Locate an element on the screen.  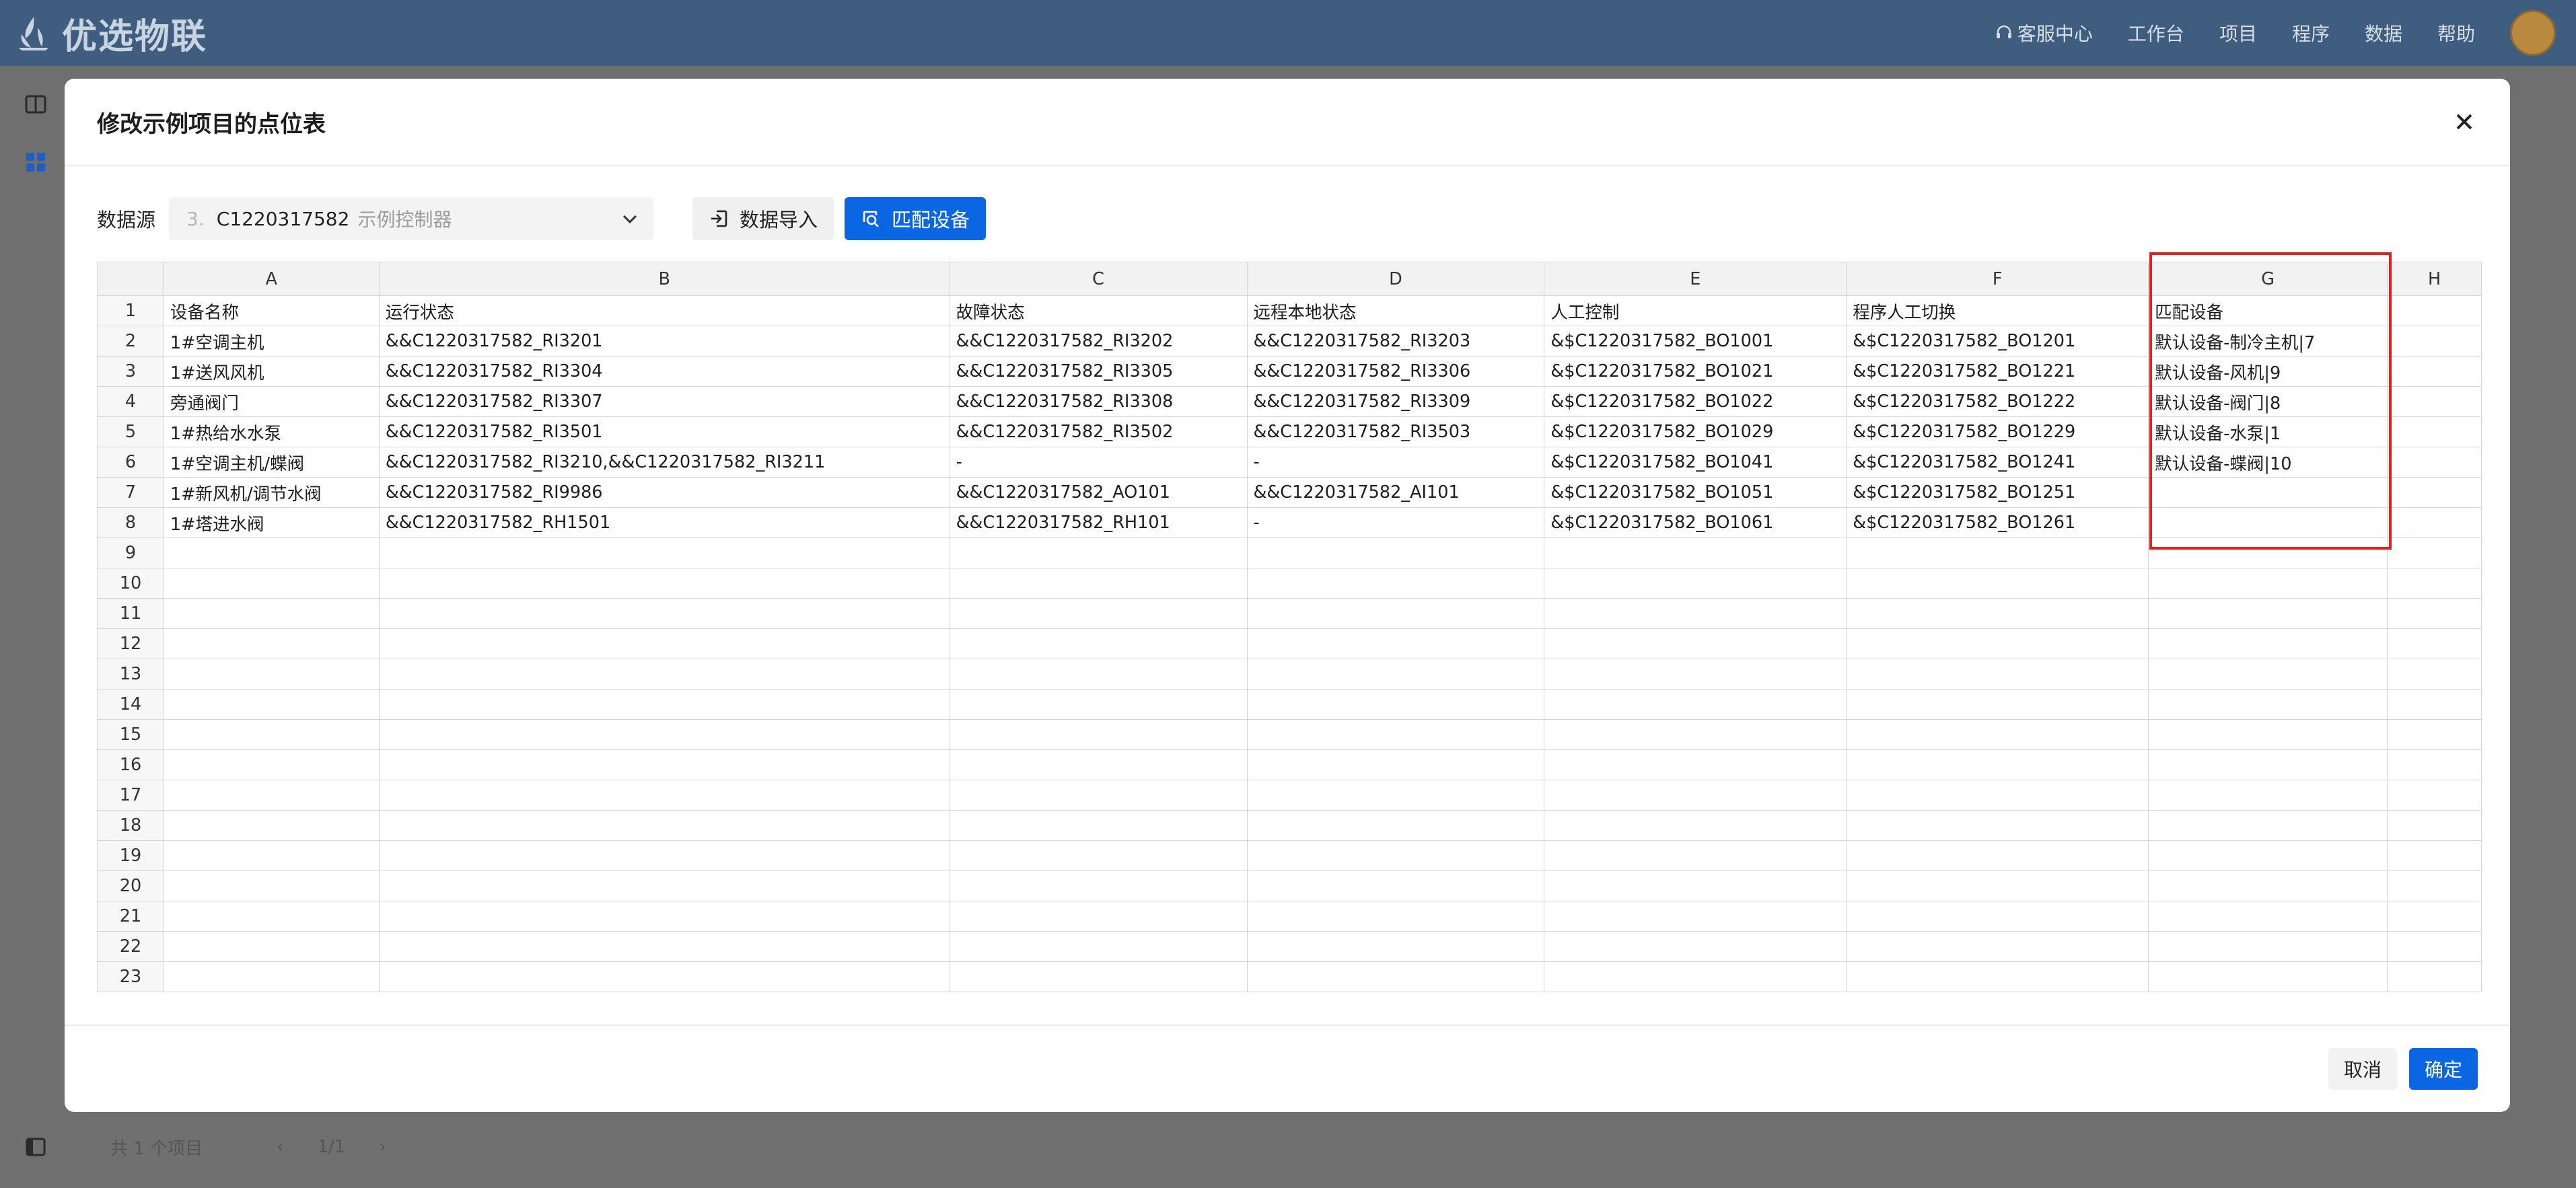
table-cell: 1#新风机/调节水阀 is located at coordinates (271, 492).